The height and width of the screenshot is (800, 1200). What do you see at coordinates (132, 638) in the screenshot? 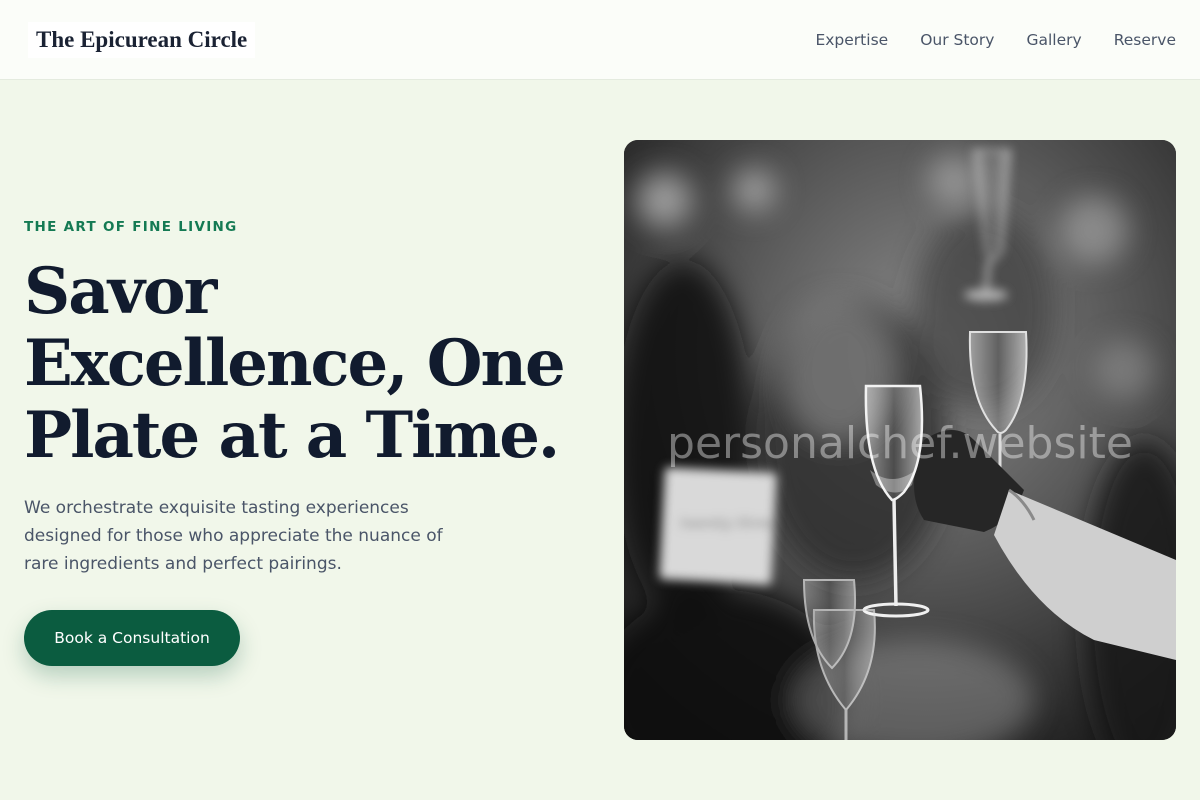
I see `book-consultation-button: Book a Consultation` at bounding box center [132, 638].